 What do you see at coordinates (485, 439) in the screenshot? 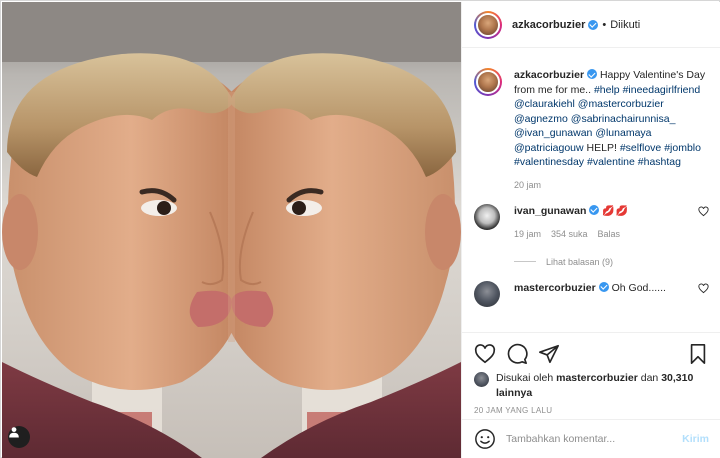
I see `emoji-smile-icon` at bounding box center [485, 439].